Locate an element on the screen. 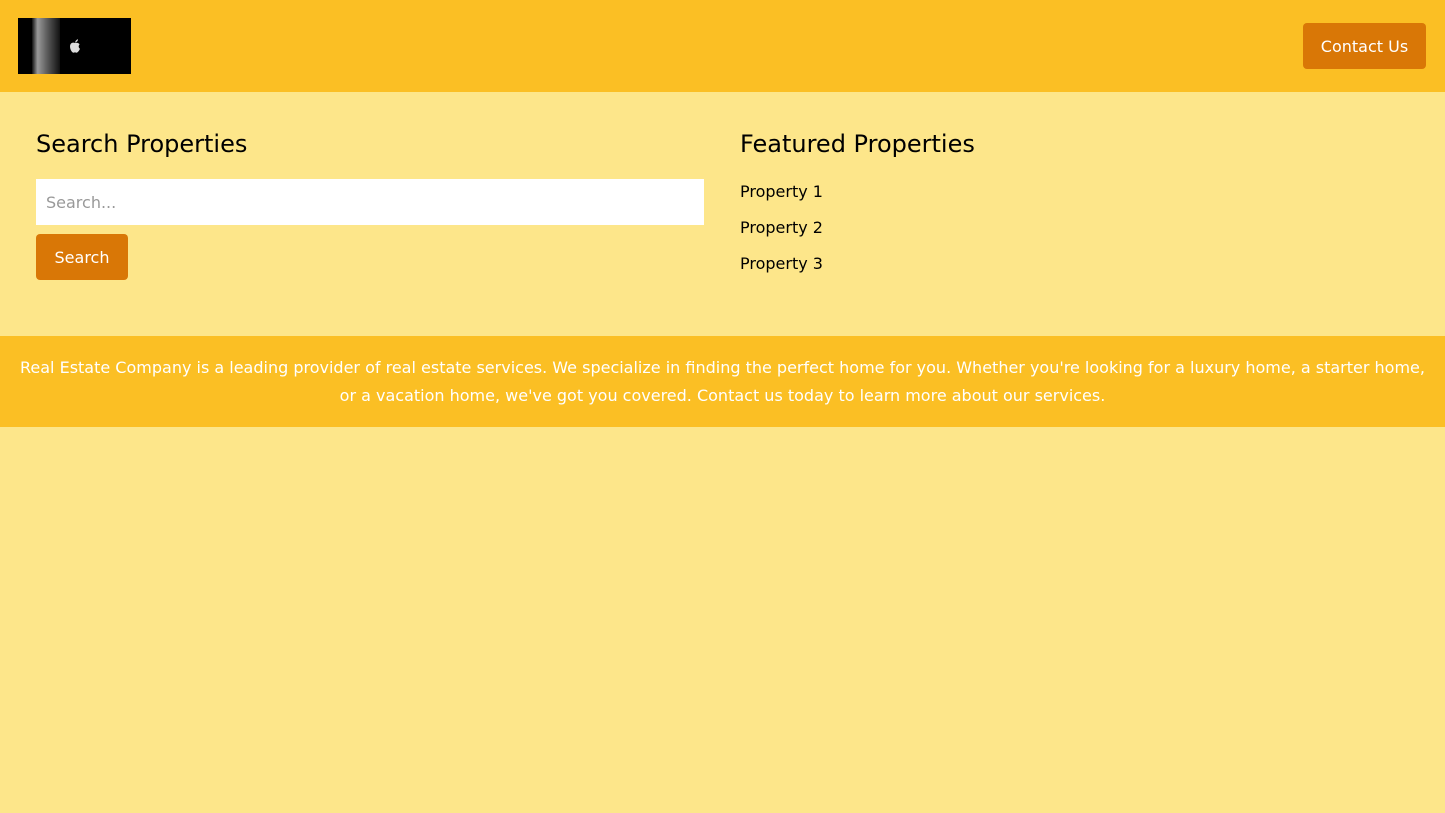 This screenshot has height=813, width=1445. search-section: Search Properties Search is located at coordinates (370, 232).